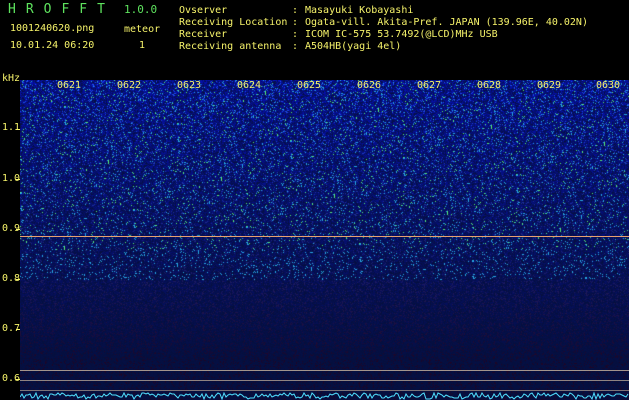 The image size is (629, 400). What do you see at coordinates (230, 46) in the screenshot?
I see `antenna-label: Receiving antenna` at bounding box center [230, 46].